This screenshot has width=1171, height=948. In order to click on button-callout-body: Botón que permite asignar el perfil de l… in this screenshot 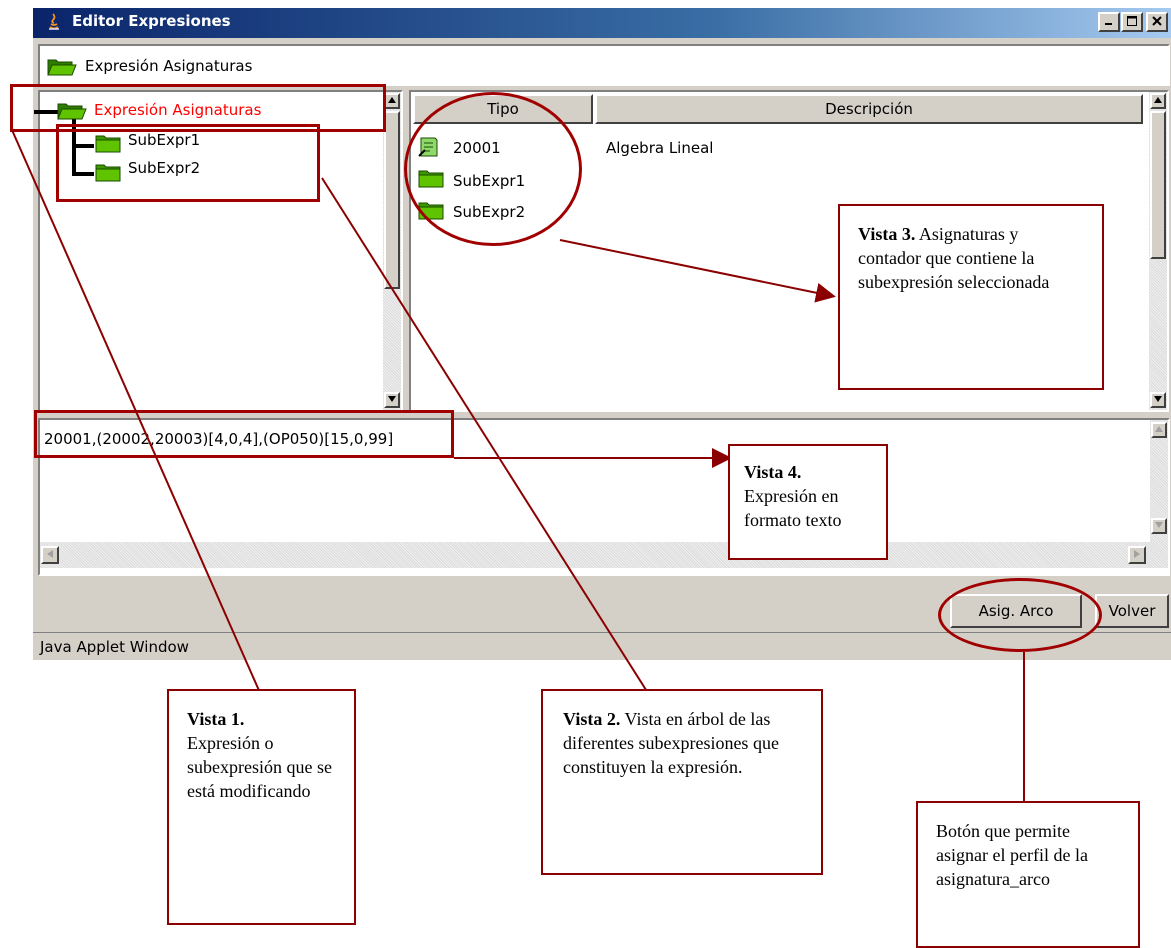, I will do `click(1012, 855)`.